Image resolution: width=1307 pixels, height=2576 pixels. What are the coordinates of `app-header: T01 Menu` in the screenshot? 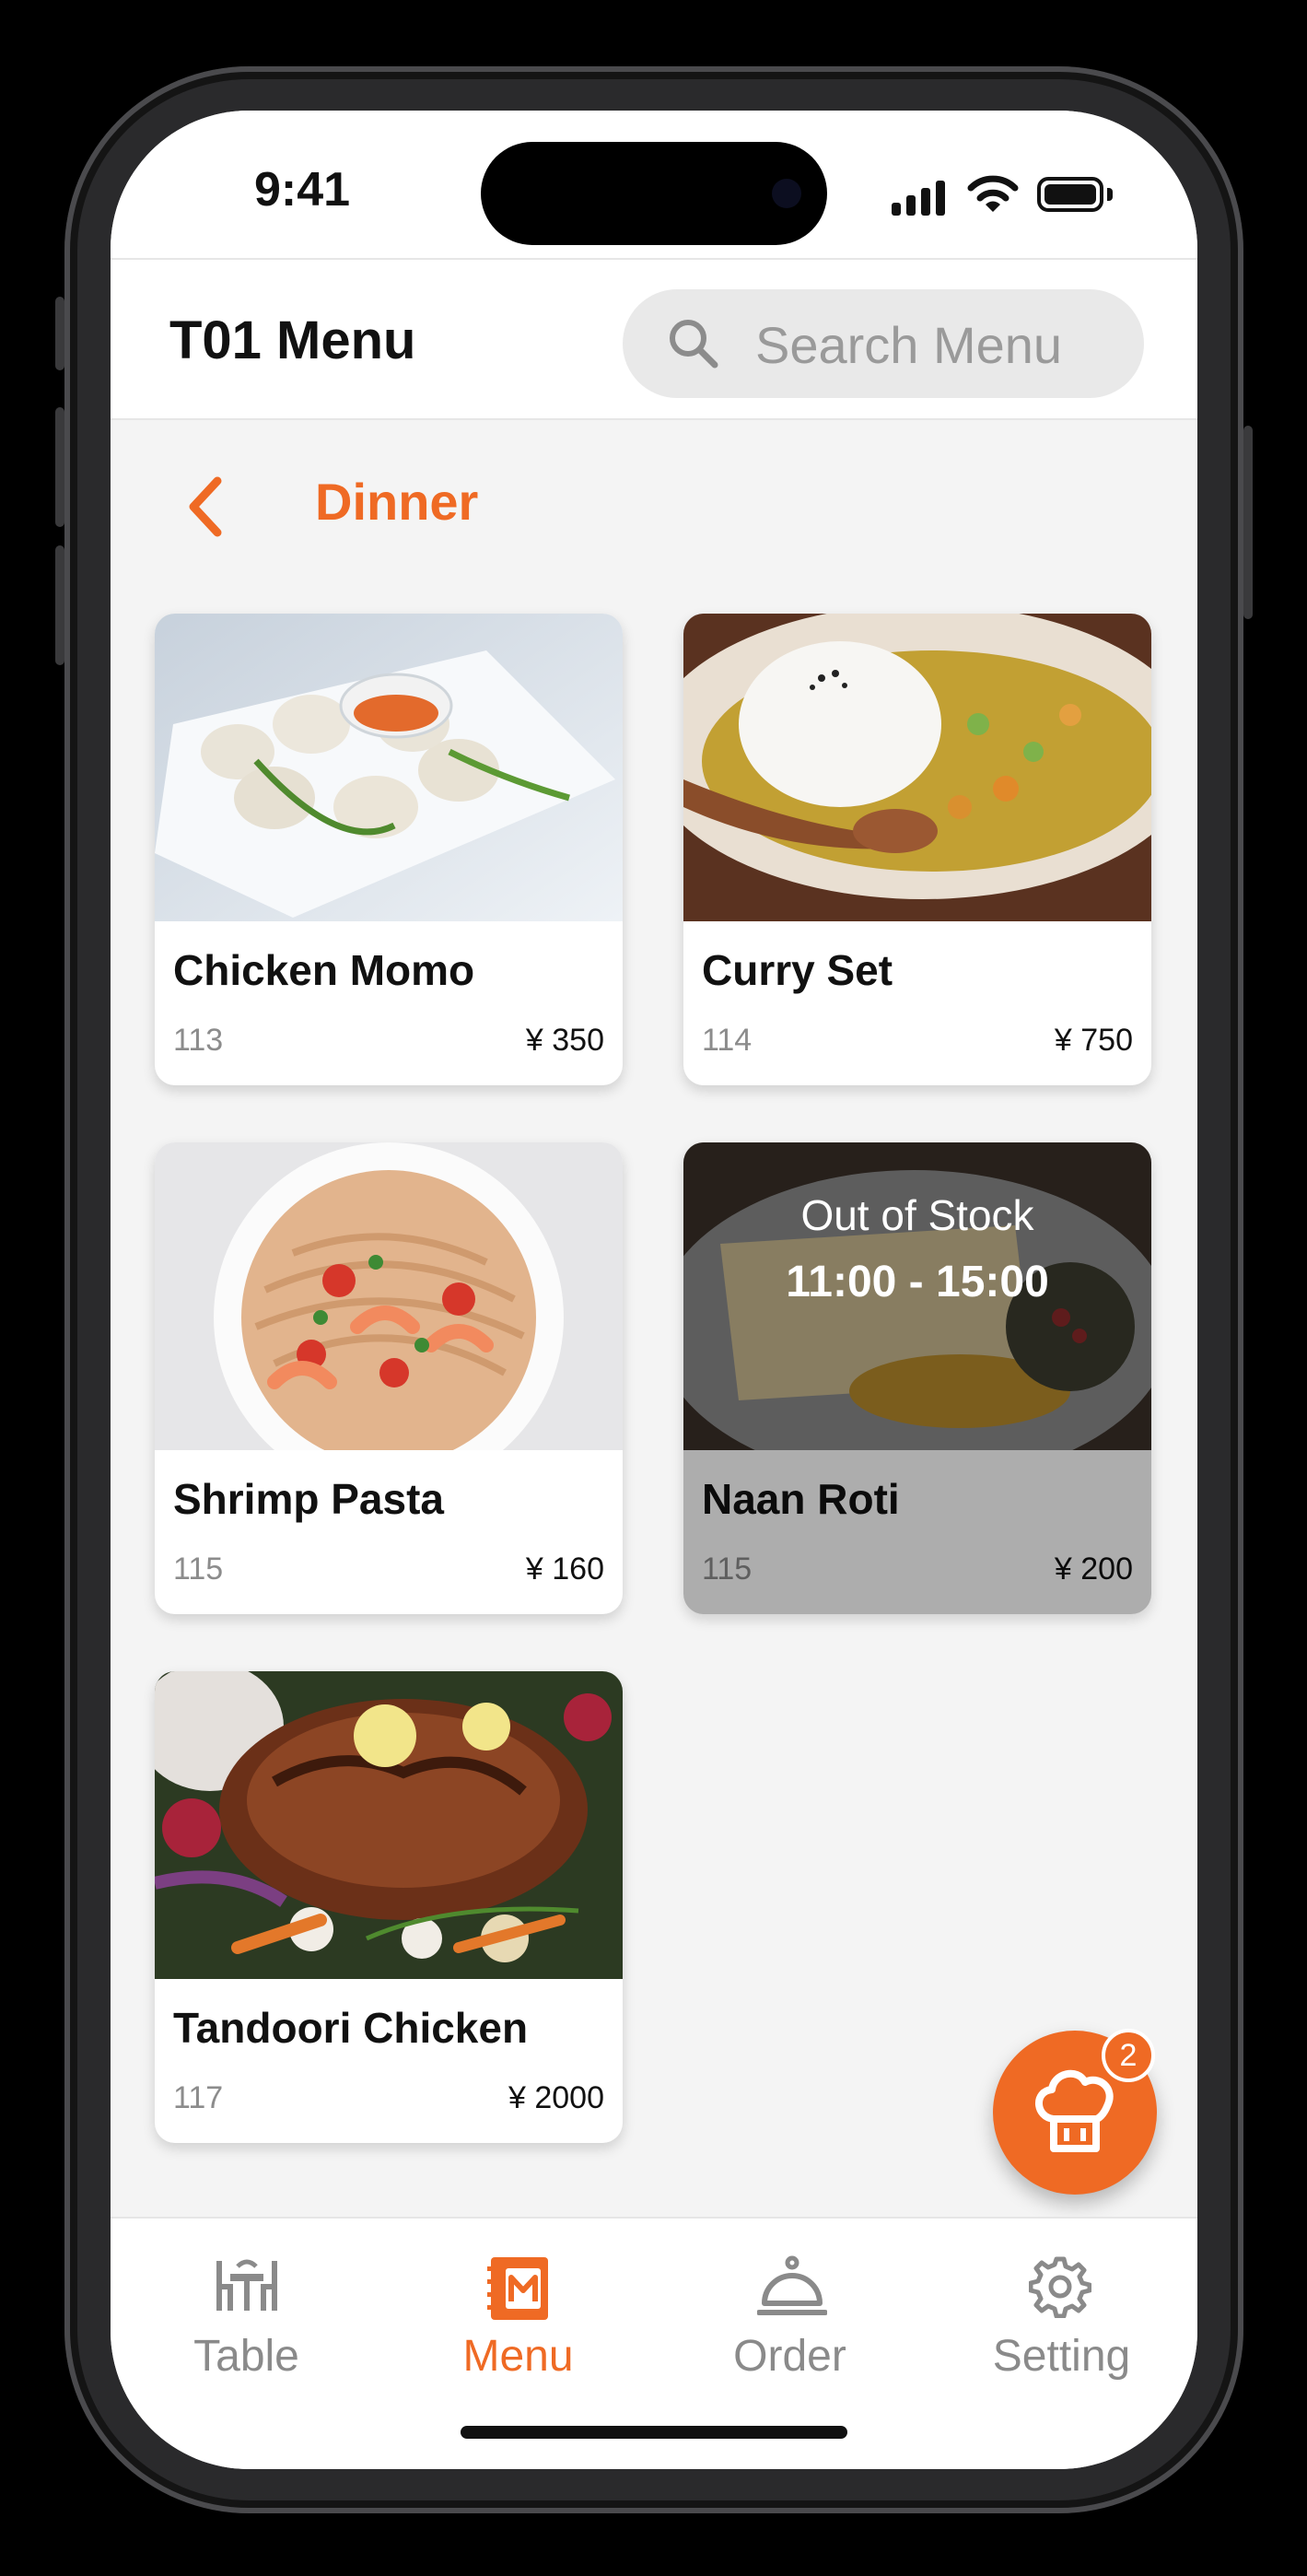 It's located at (654, 339).